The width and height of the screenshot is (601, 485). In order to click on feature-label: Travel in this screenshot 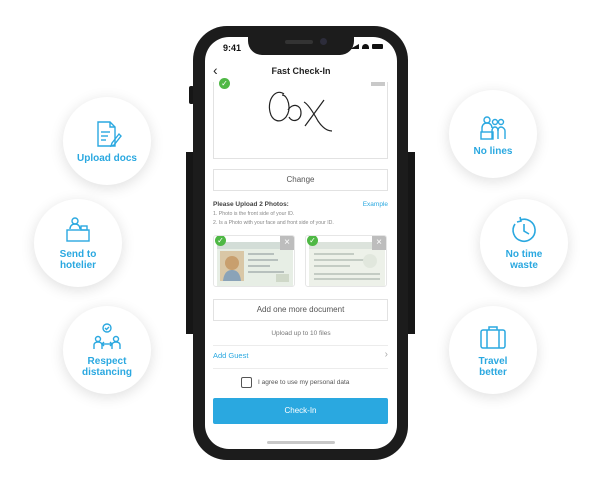, I will do `click(493, 361)`.